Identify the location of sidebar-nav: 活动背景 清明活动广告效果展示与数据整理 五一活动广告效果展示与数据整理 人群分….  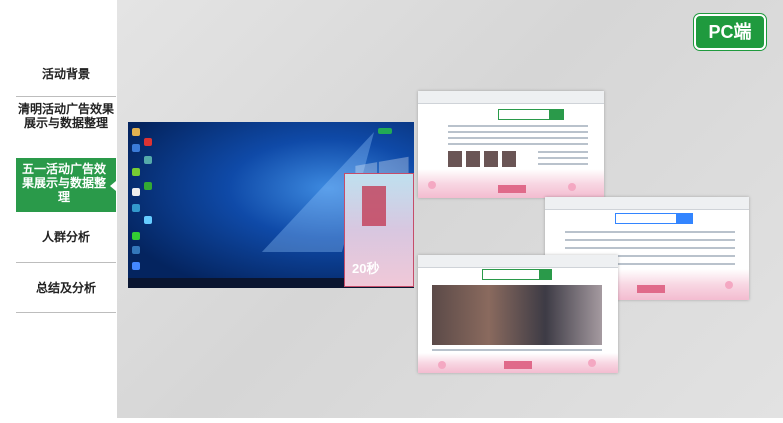
(58, 211).